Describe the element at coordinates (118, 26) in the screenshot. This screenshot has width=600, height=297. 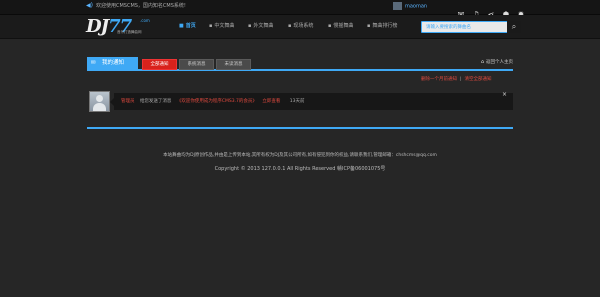
I see `site-logo: DJ77 .com 音乐打造舞曲网` at that location.